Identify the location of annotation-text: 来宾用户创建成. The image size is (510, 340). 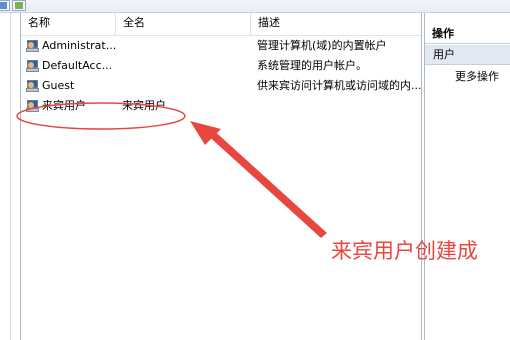
(404, 251).